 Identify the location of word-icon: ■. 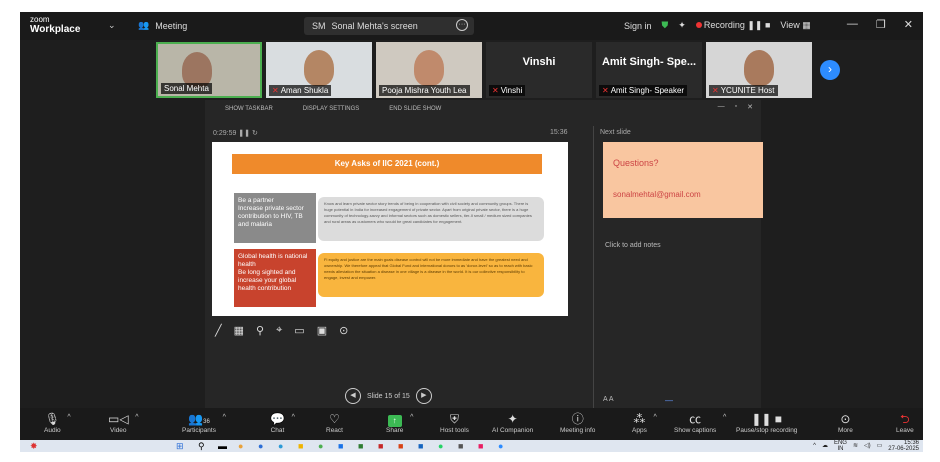
(420, 446).